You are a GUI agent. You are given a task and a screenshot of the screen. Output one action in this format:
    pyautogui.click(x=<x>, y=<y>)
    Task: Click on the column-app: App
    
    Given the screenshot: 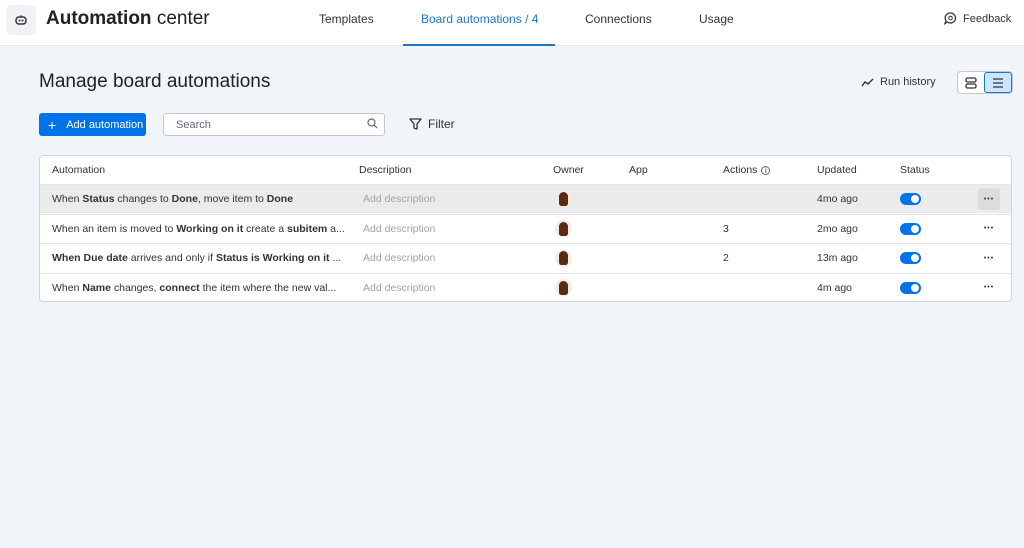 What is the action you would take?
    pyautogui.click(x=638, y=170)
    